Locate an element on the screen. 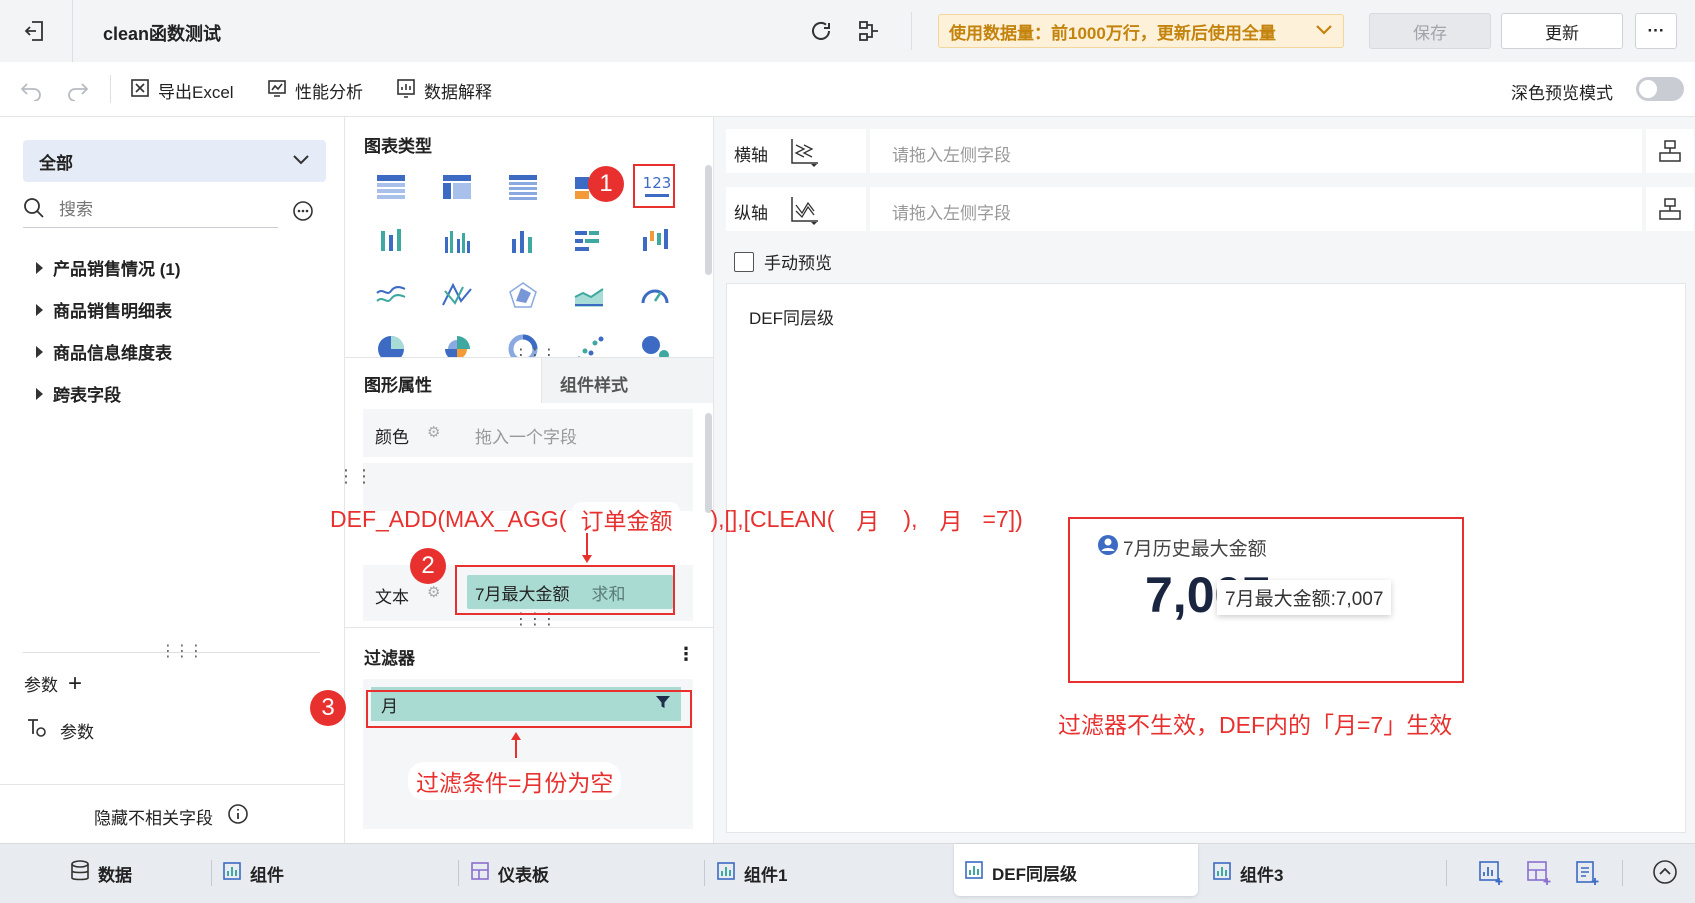  axis-label-cell: 纵轴 is located at coordinates (796, 209).